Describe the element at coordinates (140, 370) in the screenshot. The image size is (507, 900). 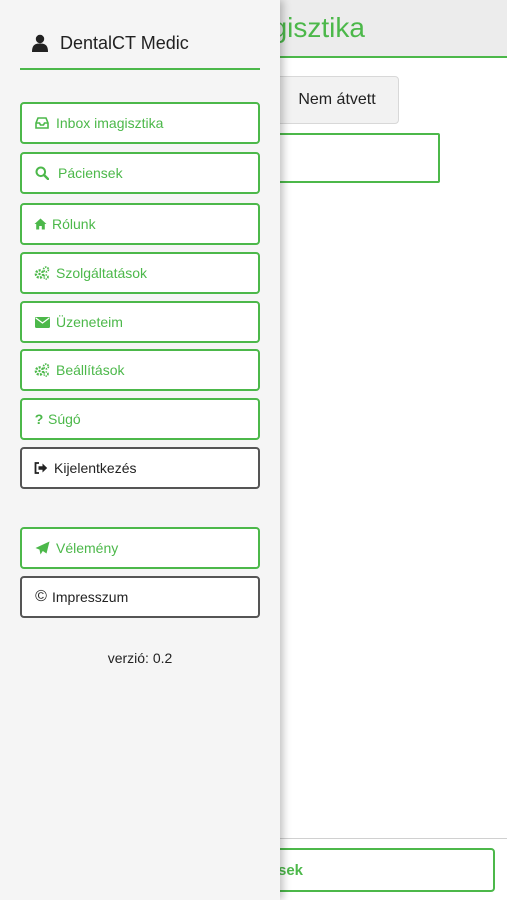
I see `menu-item-settings: Beállítások` at that location.